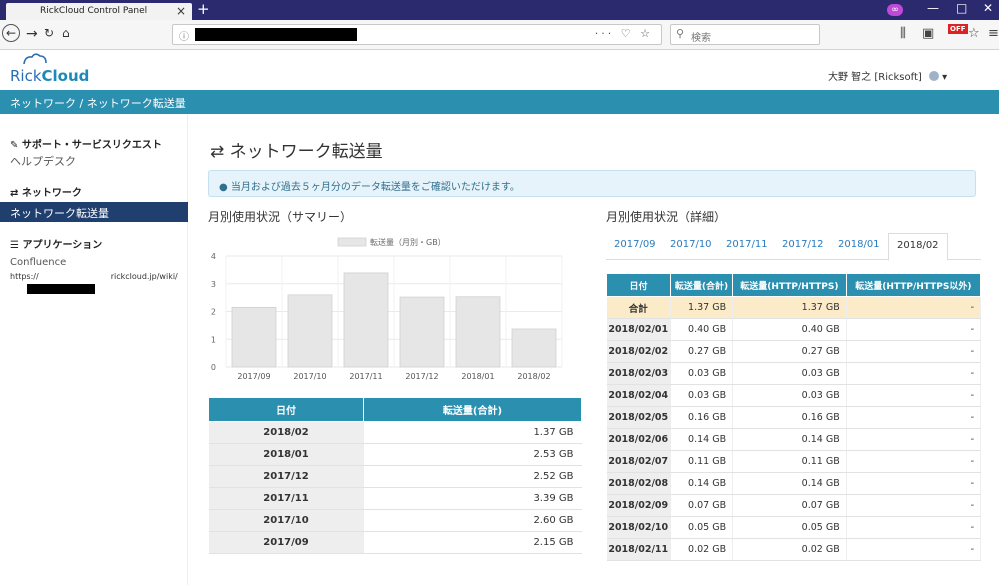 The width and height of the screenshot is (999, 585). What do you see at coordinates (789, 285) in the screenshot?
I see `table-header: 転送量(HTTP/HTTPS)` at bounding box center [789, 285].